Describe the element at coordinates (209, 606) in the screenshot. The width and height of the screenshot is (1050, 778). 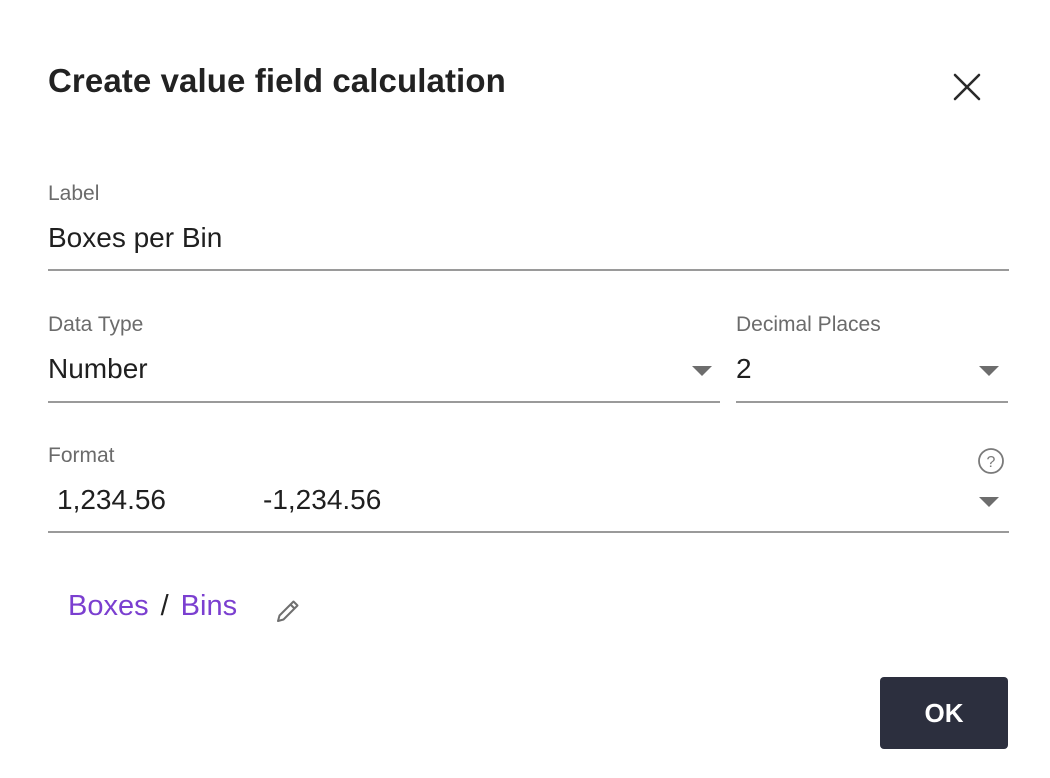
I see `formula-denominator-link: Bins` at that location.